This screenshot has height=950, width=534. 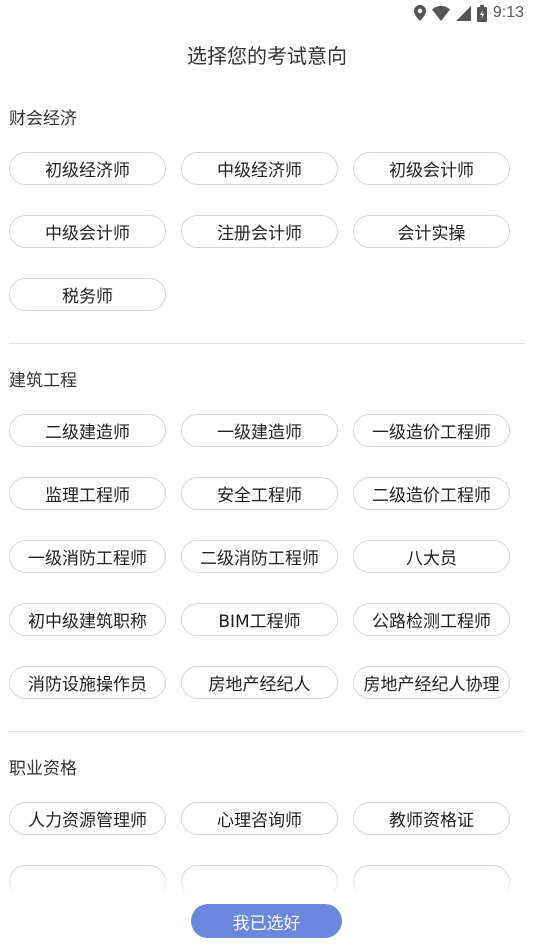 What do you see at coordinates (87, 231) in the screenshot?
I see `exam-chip: 中级会计师` at bounding box center [87, 231].